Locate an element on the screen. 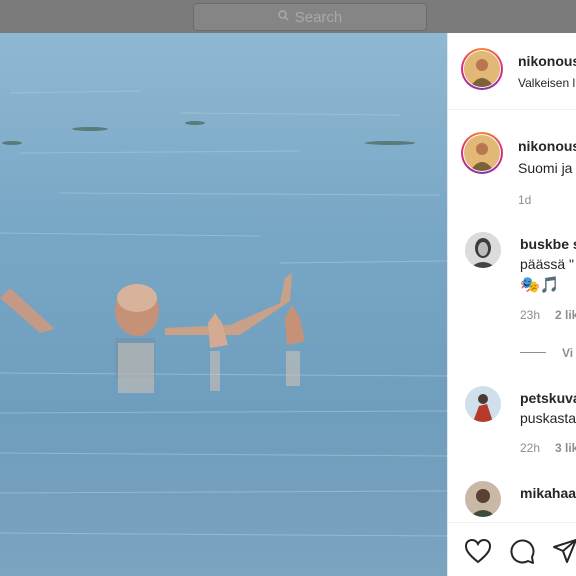 The height and width of the screenshot is (576, 576). search-bar: Search is located at coordinates (310, 17).